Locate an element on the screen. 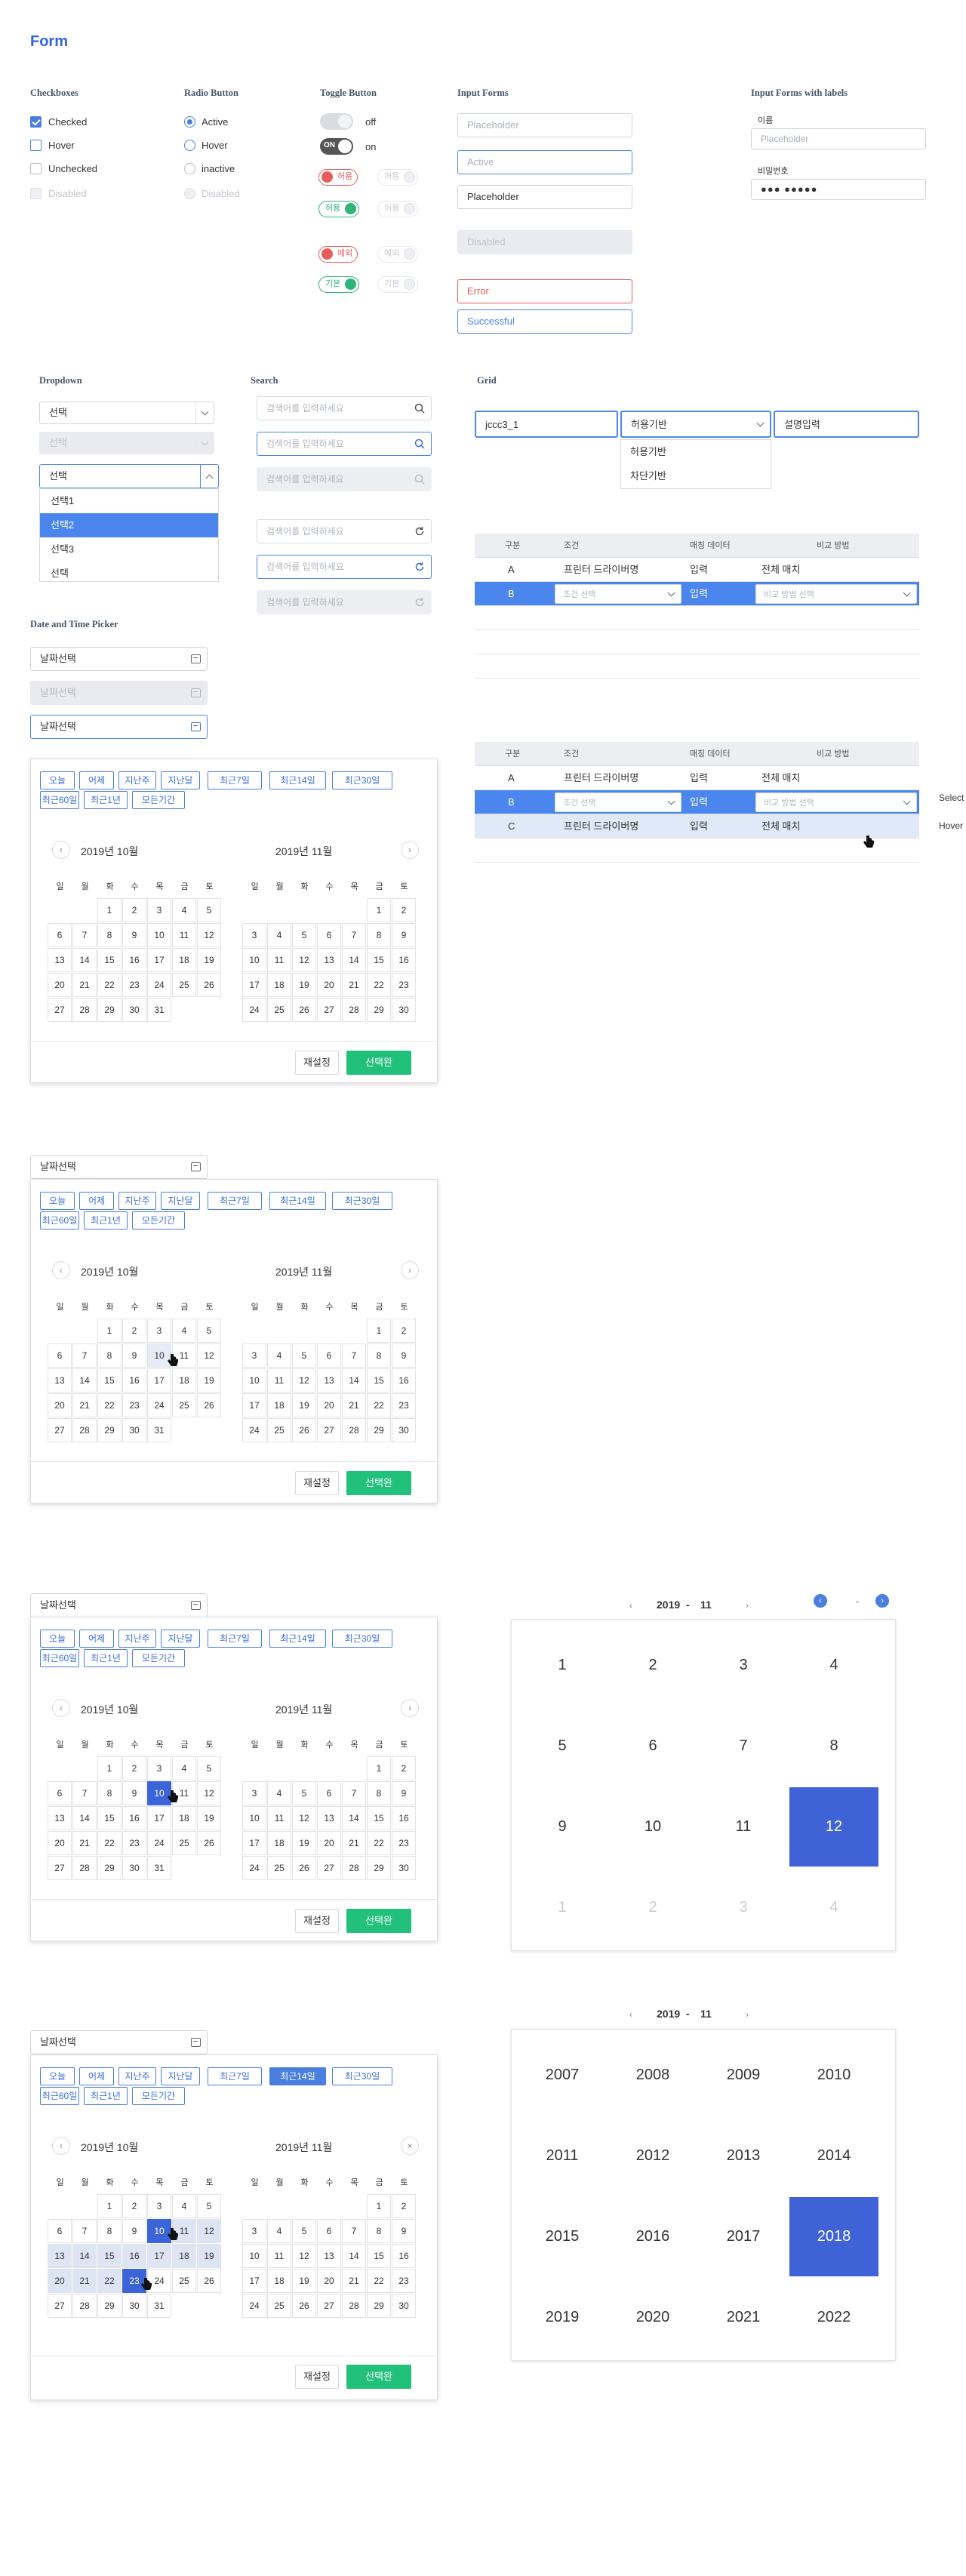  day-cell: 13 is located at coordinates (60, 960).